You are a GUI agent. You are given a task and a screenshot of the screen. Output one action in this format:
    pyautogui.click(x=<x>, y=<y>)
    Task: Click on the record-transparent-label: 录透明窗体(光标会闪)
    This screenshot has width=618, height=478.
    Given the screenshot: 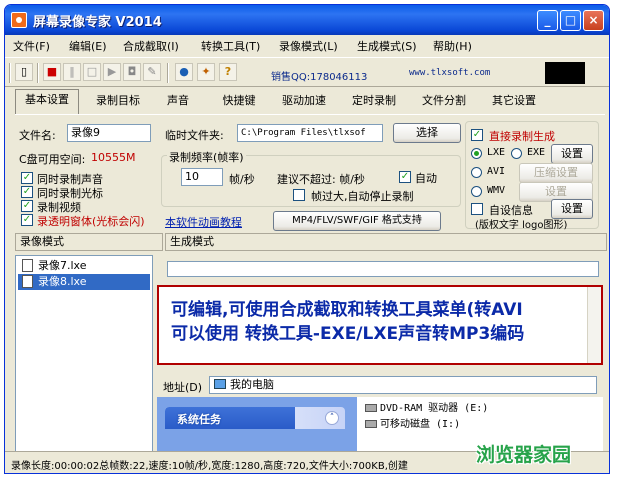 What is the action you would take?
    pyautogui.click(x=91, y=221)
    